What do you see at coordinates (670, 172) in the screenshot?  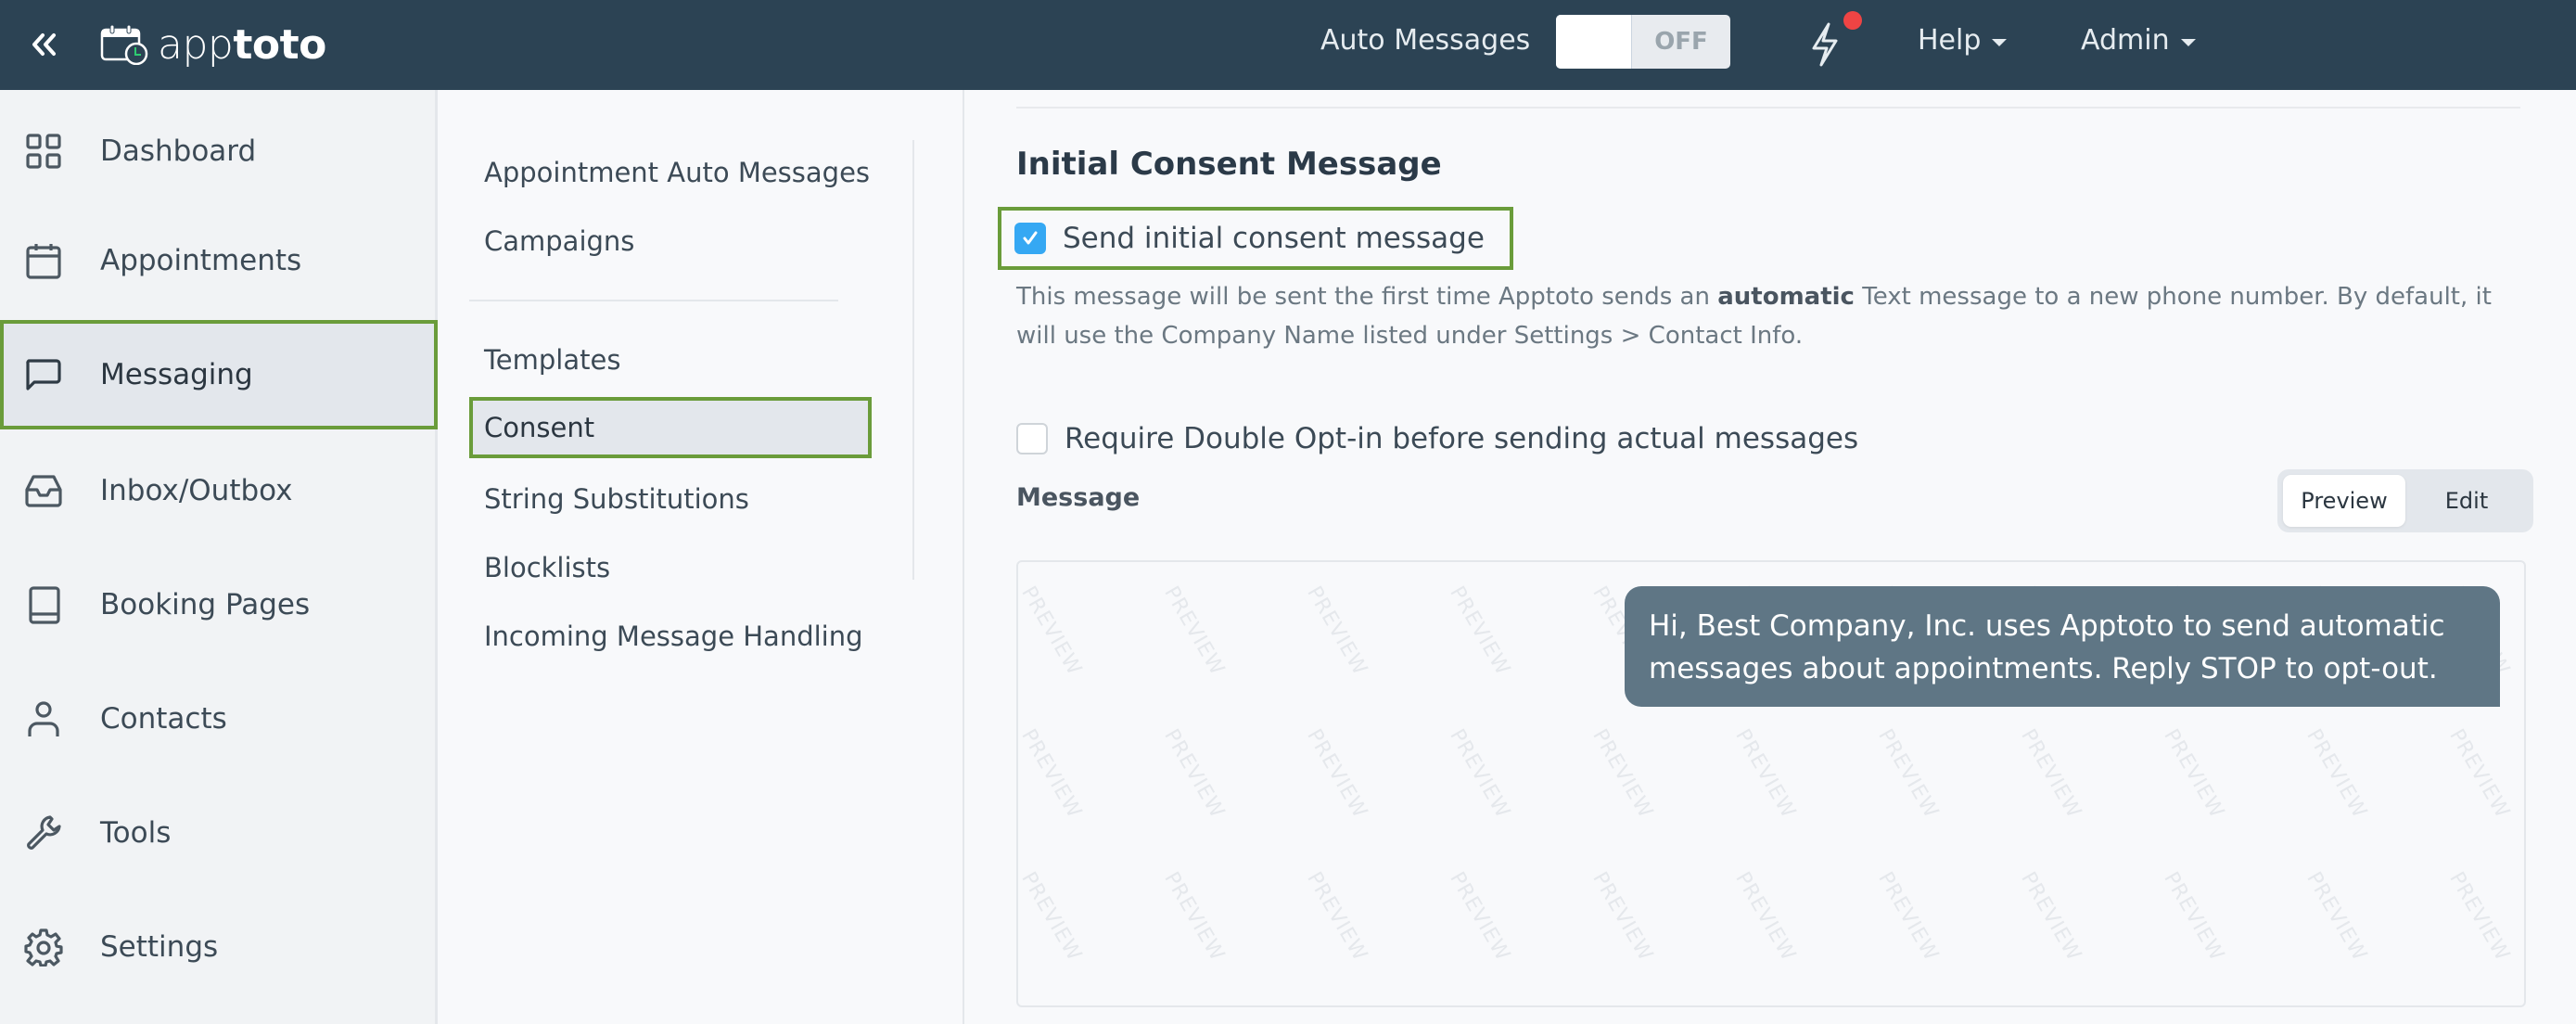 I see `subnav-item-appointment-auto-messages: Appointment Auto Messages` at bounding box center [670, 172].